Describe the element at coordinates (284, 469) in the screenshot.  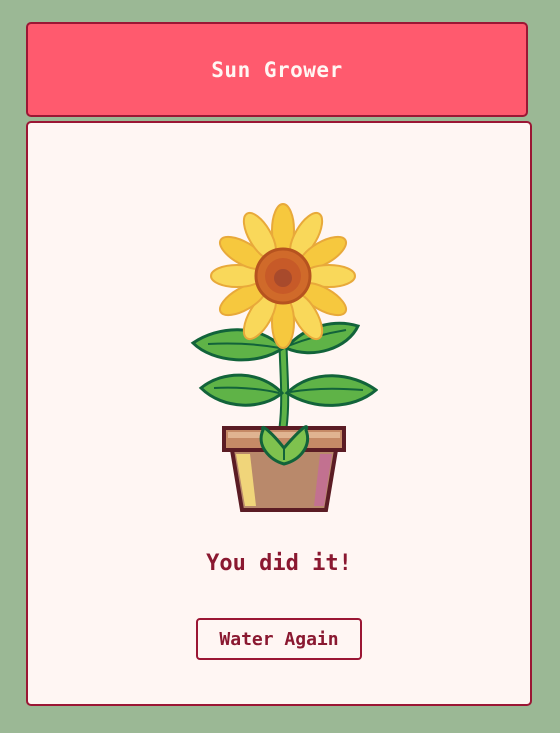
I see `flower-pot` at that location.